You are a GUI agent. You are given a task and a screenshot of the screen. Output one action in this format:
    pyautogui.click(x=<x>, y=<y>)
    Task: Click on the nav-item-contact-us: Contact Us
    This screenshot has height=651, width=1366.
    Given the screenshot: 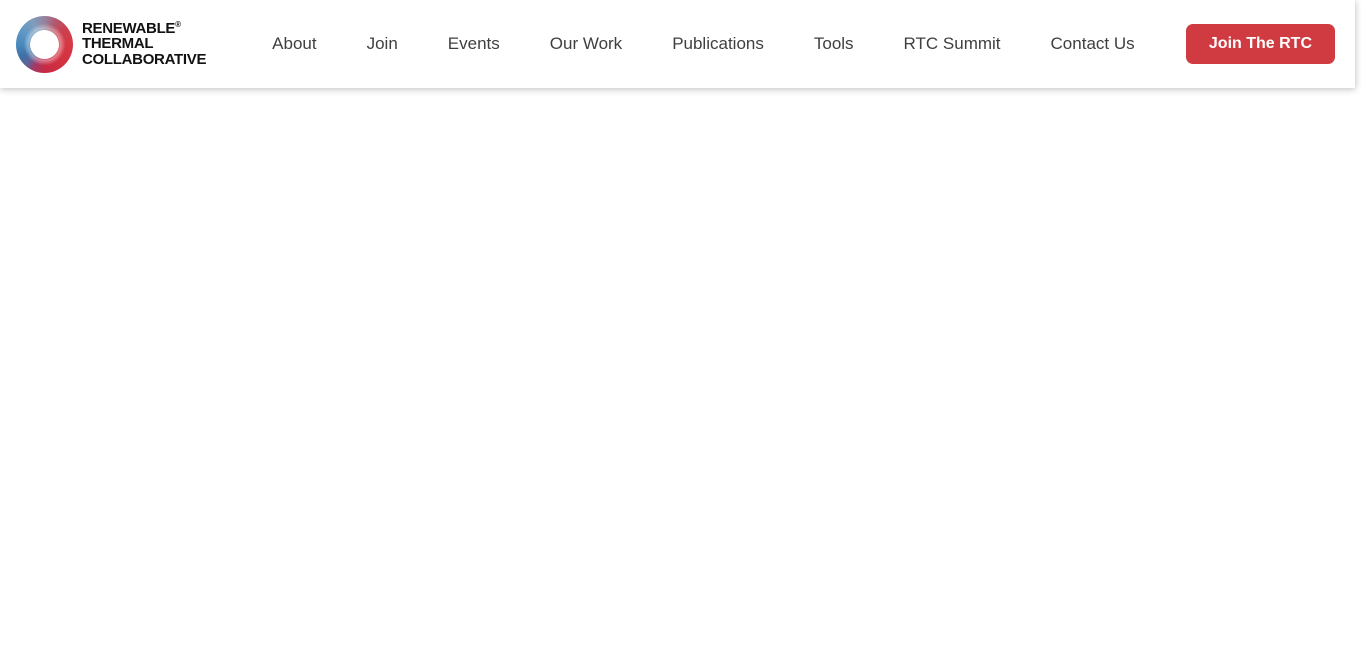 What is the action you would take?
    pyautogui.click(x=1093, y=44)
    